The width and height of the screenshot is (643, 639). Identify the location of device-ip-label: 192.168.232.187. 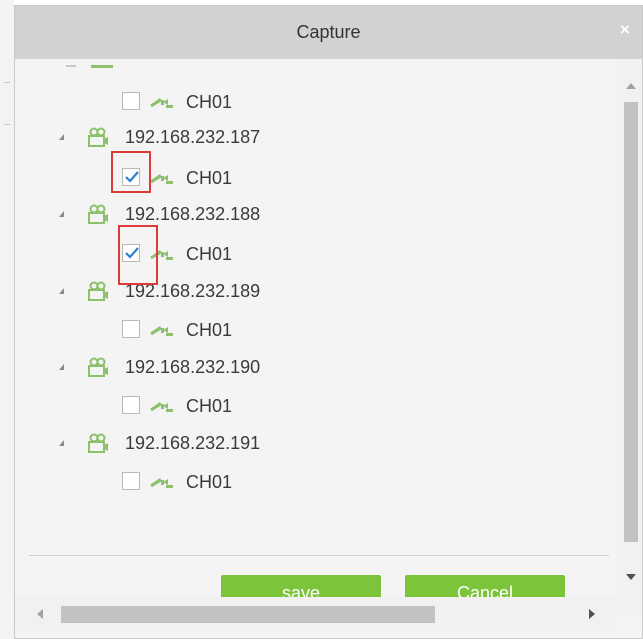
(193, 137).